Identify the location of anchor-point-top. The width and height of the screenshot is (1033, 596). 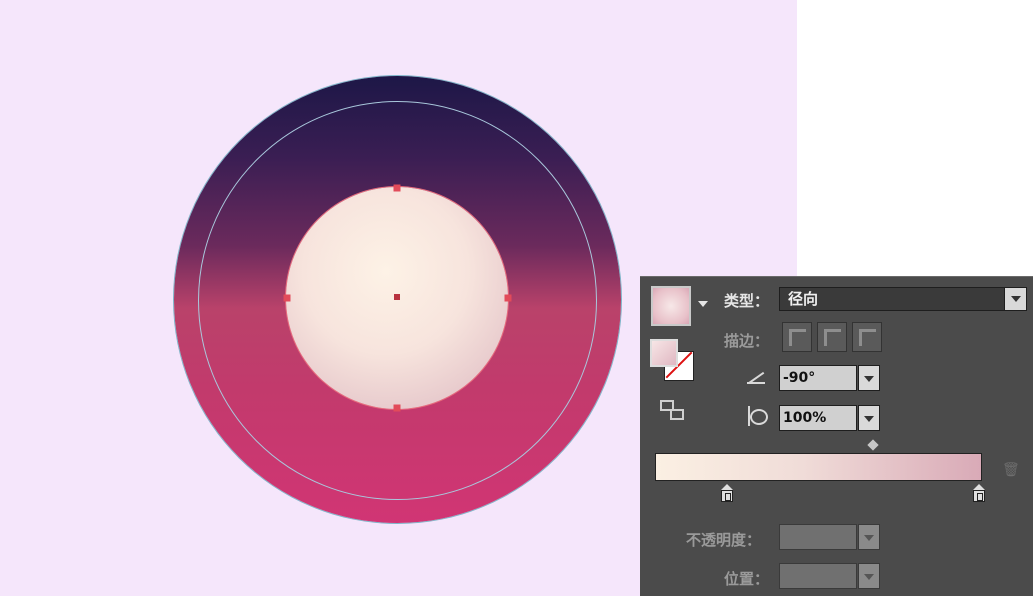
(397, 188).